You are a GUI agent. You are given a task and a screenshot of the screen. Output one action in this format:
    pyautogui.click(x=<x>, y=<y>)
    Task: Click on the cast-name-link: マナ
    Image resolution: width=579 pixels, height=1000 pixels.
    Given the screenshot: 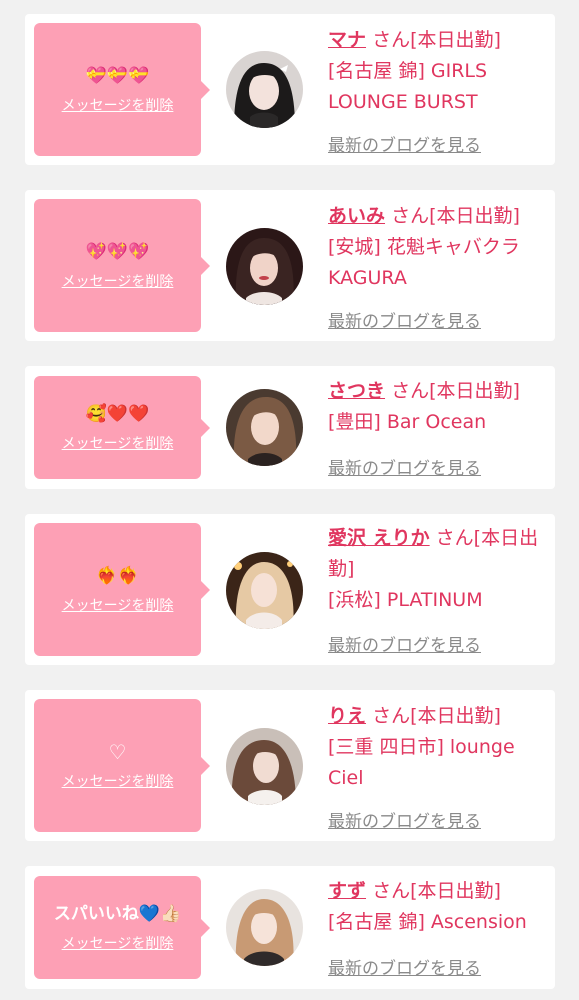 What is the action you would take?
    pyautogui.click(x=347, y=40)
    